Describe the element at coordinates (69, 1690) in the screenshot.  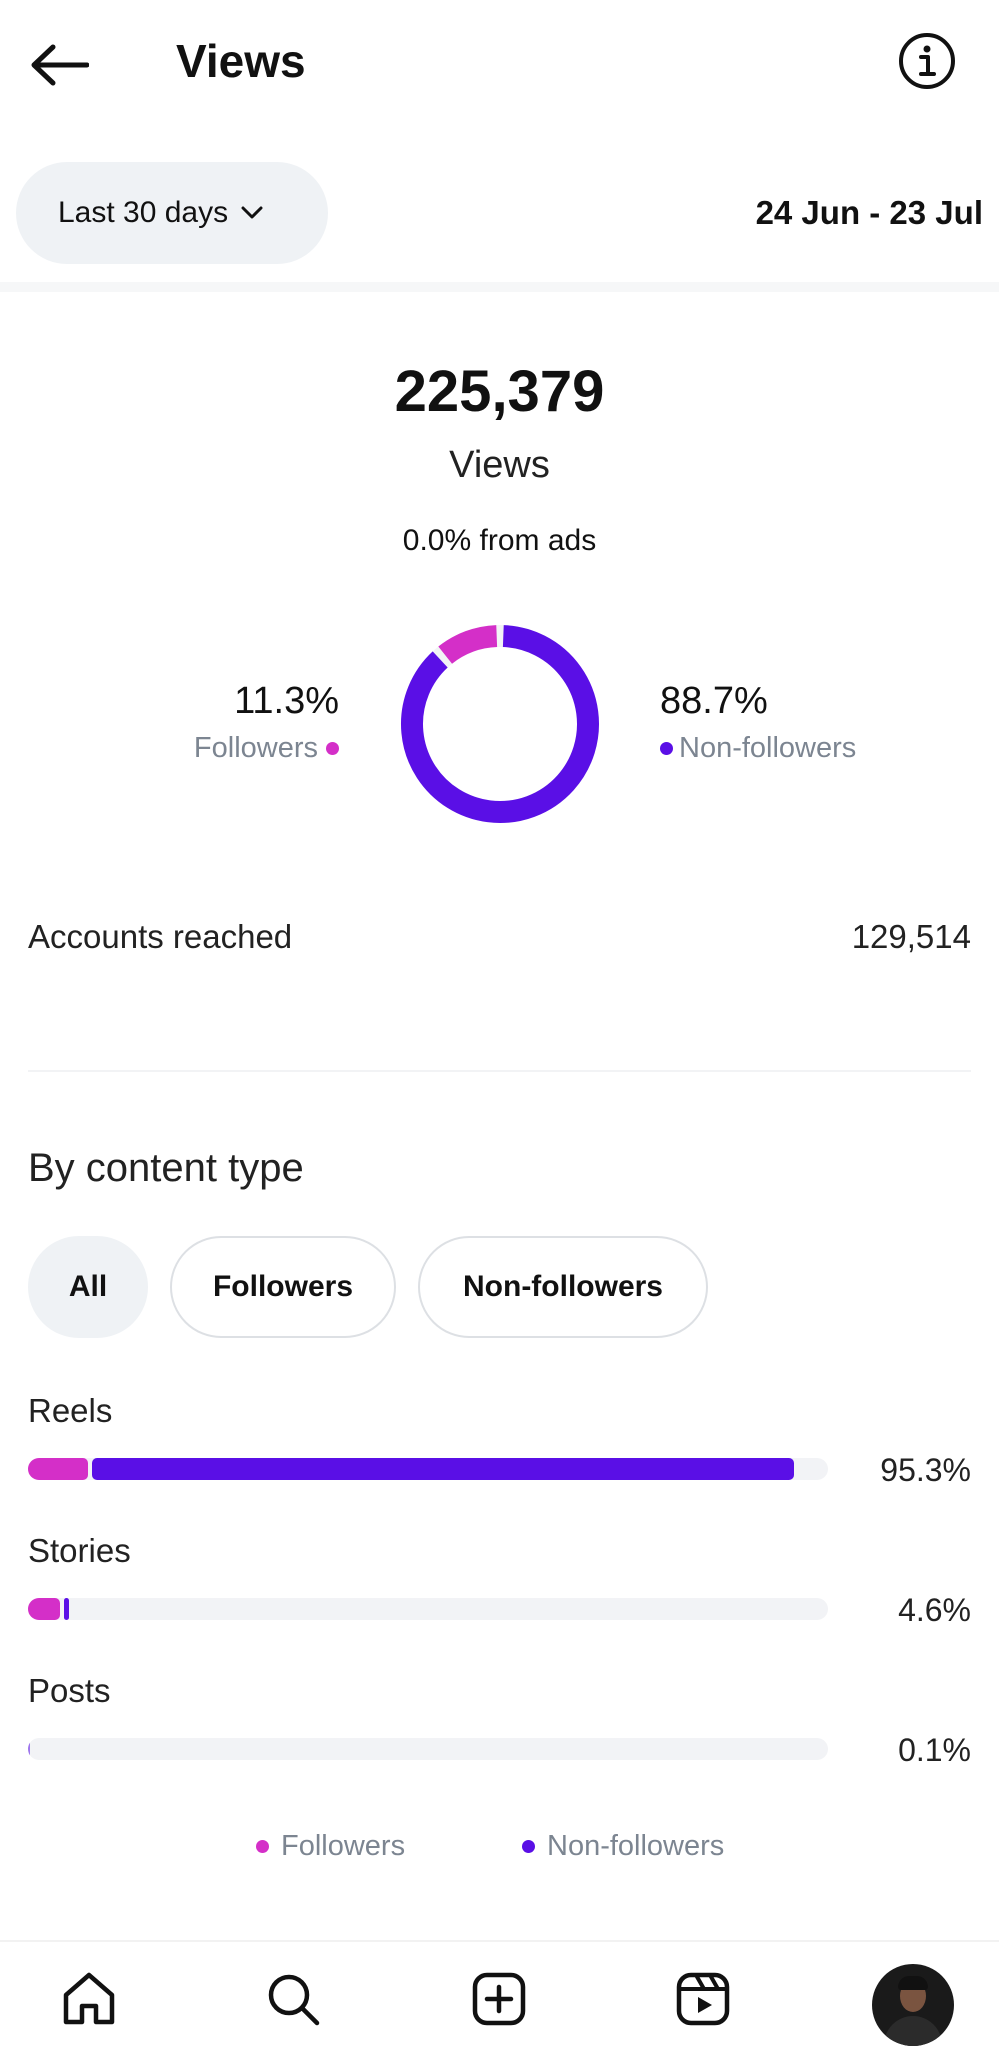
I see `content-row-label-posts: Posts` at that location.